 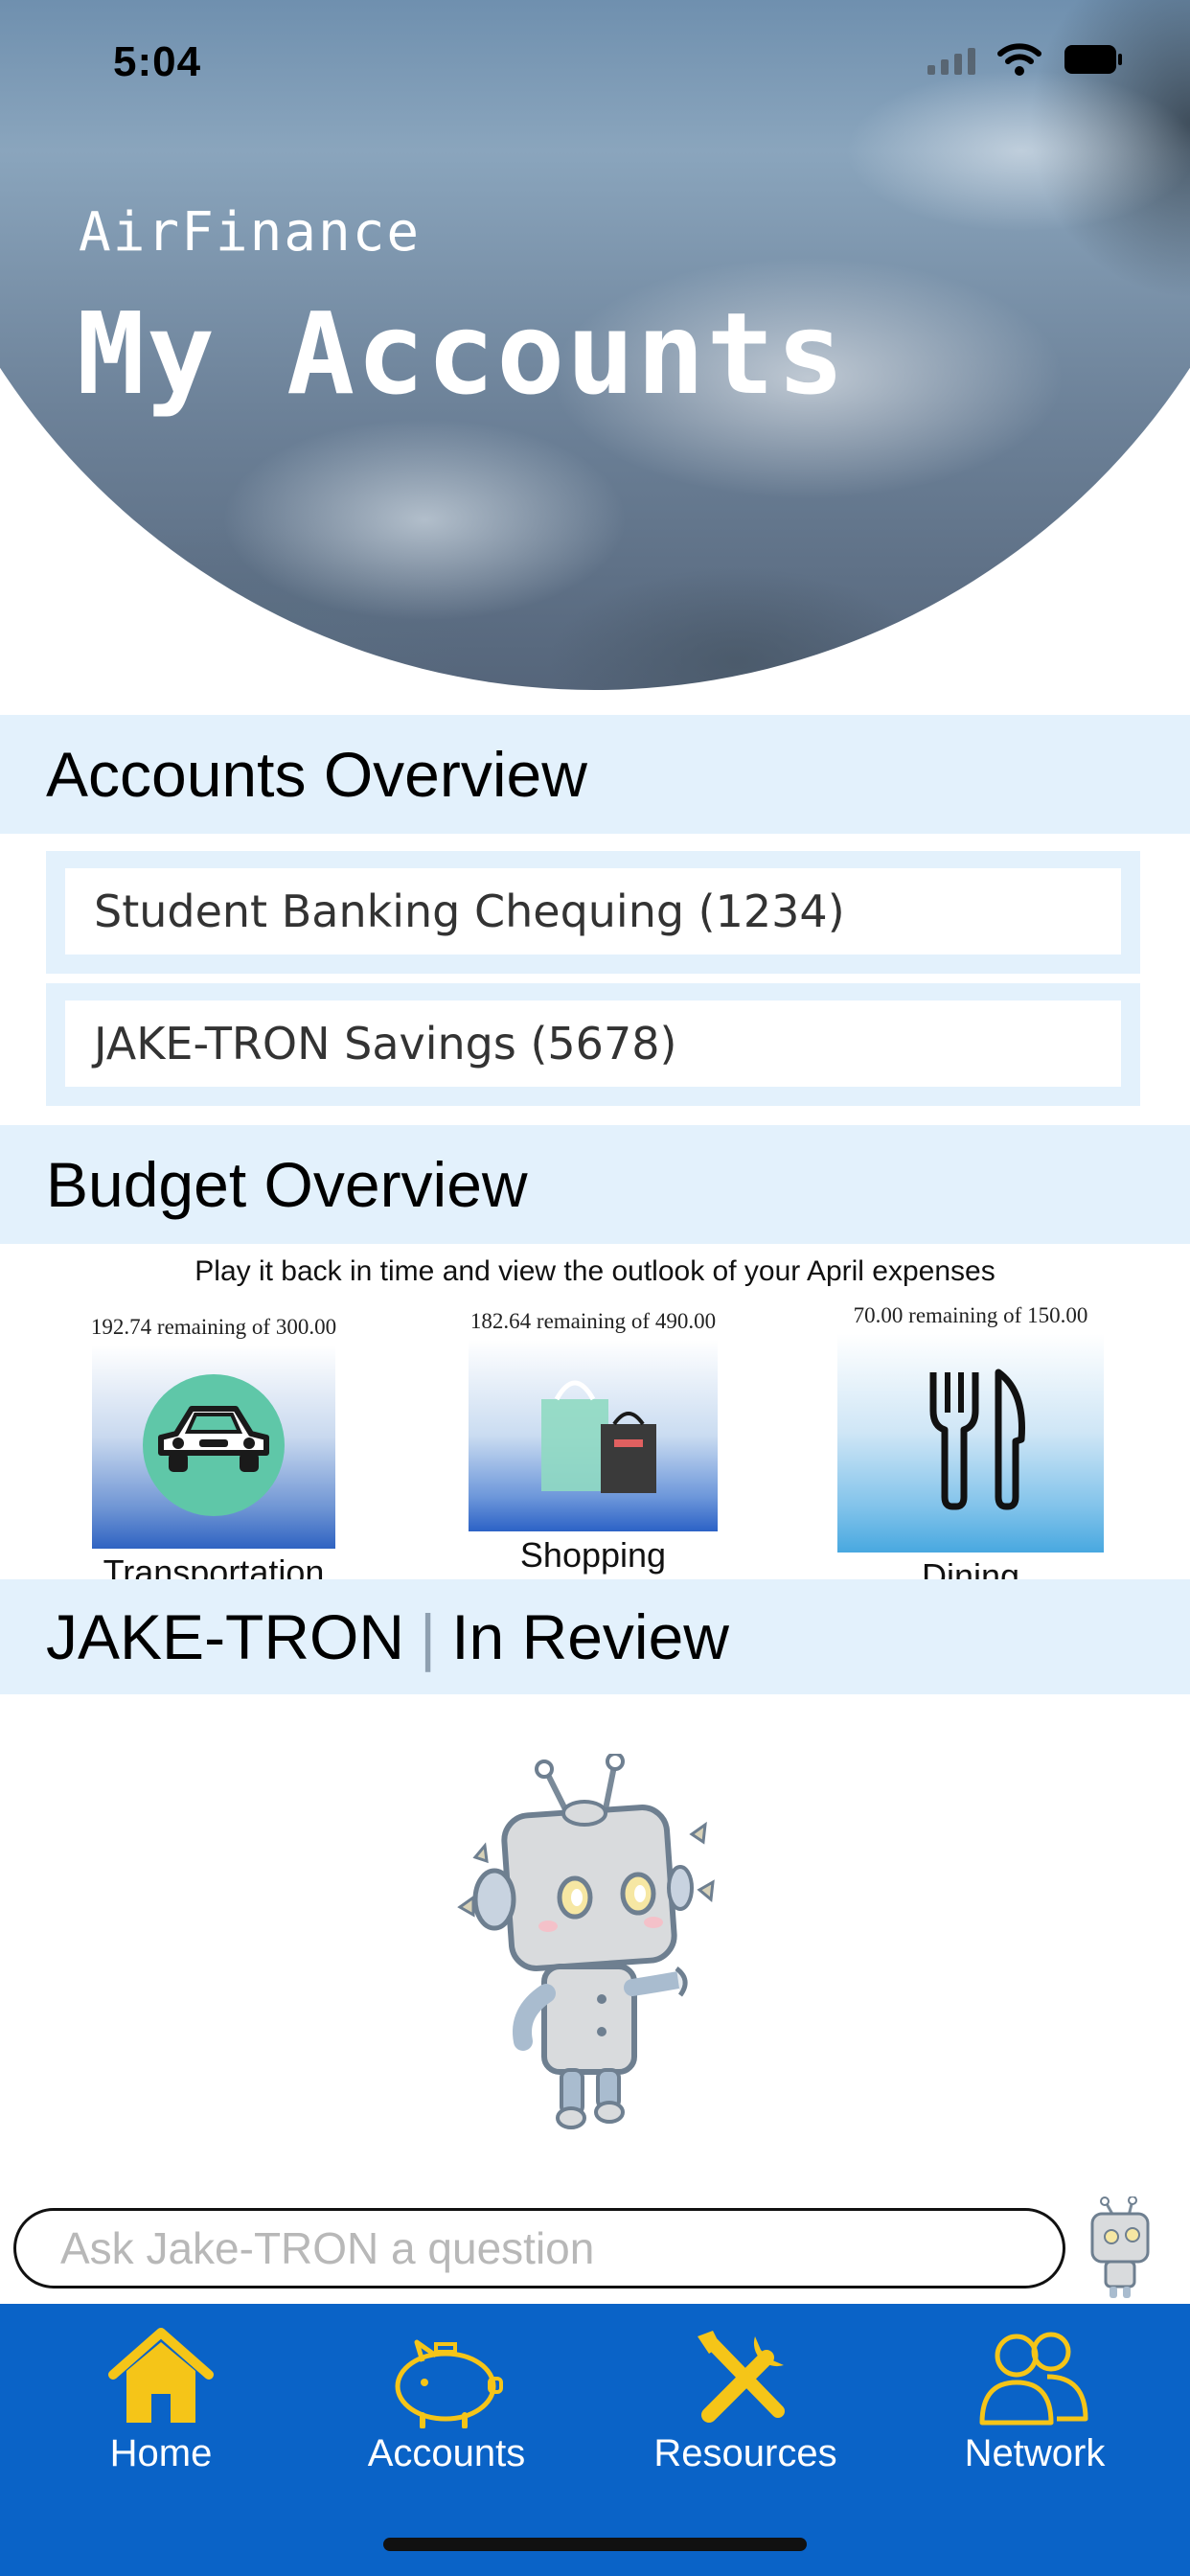 What do you see at coordinates (214, 1327) in the screenshot?
I see `budget-remaining-text: 192.74 remaining of 300.00` at bounding box center [214, 1327].